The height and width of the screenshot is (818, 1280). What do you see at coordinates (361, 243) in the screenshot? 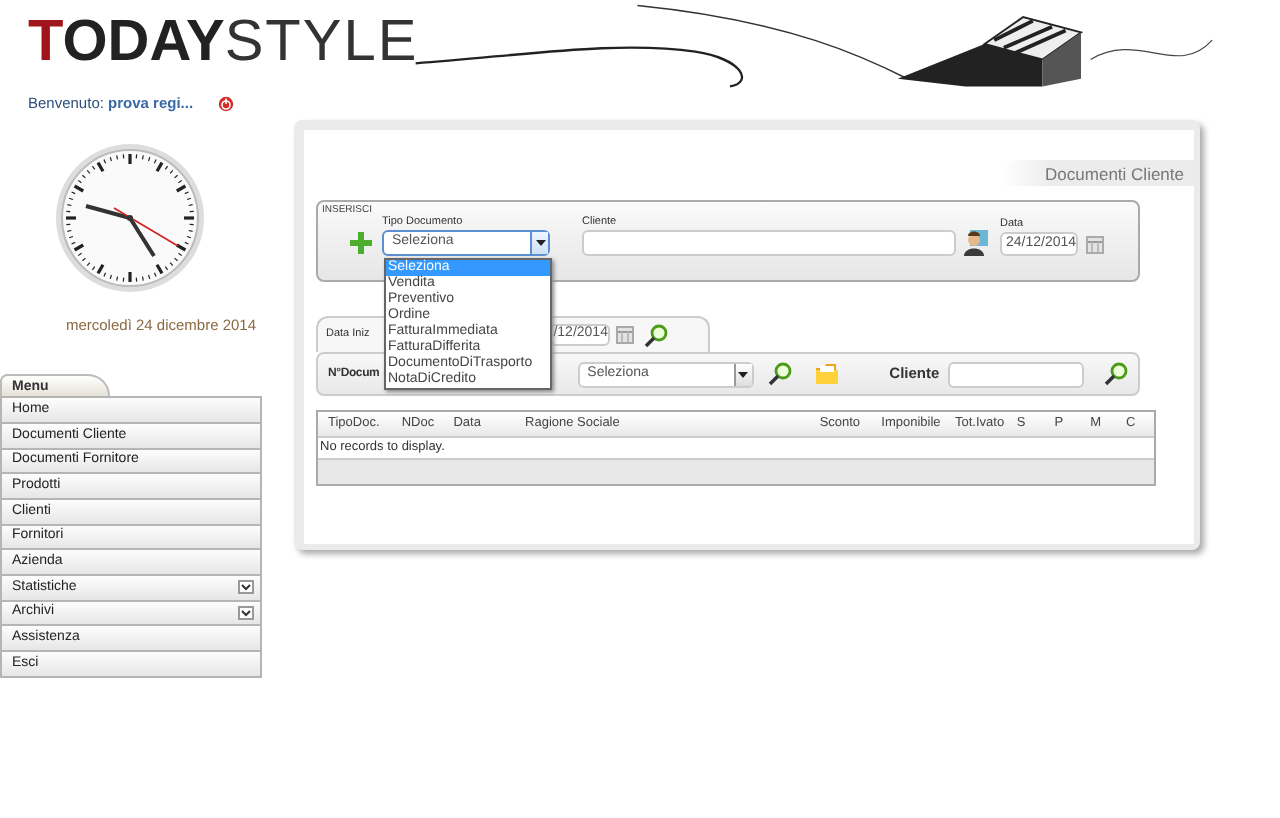
I see `plus-icon` at bounding box center [361, 243].